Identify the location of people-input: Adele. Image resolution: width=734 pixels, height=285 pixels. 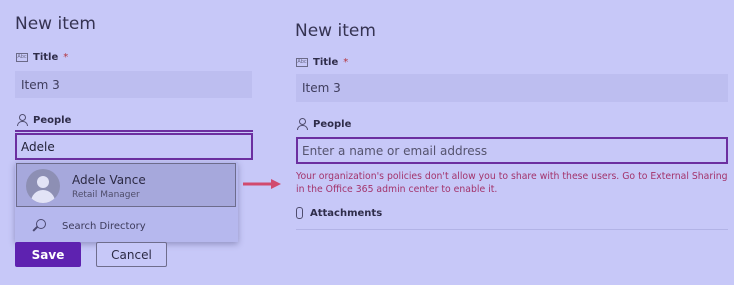
(134, 146).